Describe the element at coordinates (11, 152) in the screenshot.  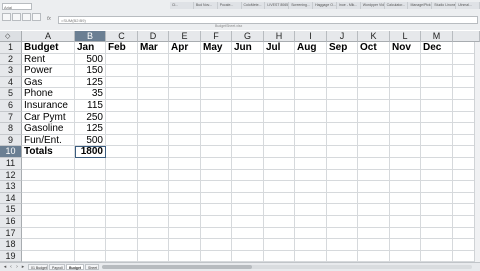
I see `row-header-10: 10` at that location.